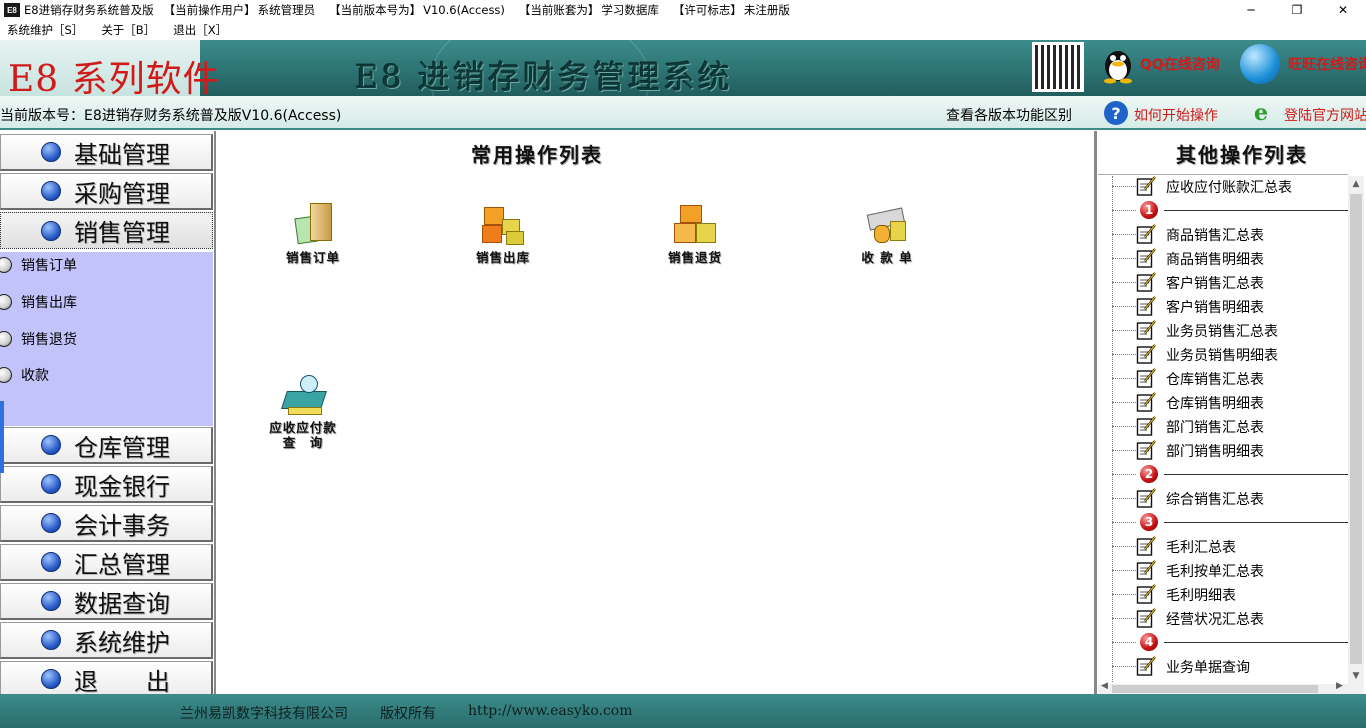  Describe the element at coordinates (1356, 184) in the screenshot. I see `scroll-up-icon: ▲` at that location.